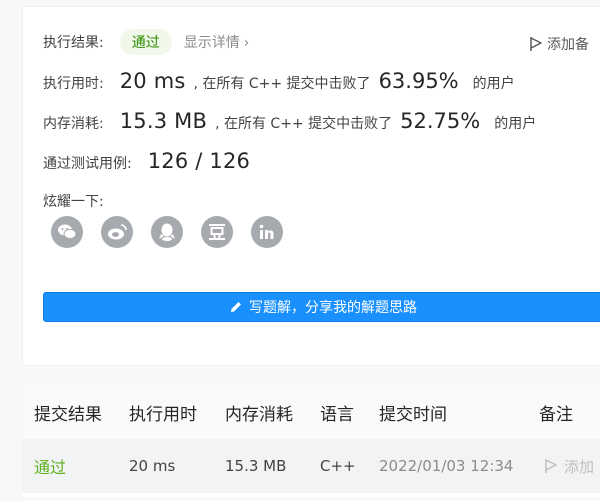  What do you see at coordinates (311, 412) in the screenshot?
I see `table-header: 提交结果 执行用时 内存消耗 语言 提交时间 备注` at bounding box center [311, 412].